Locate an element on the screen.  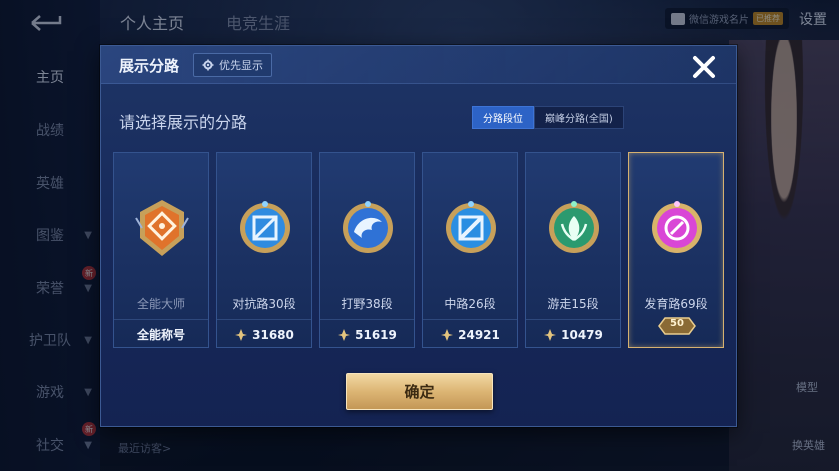
lane-card-top: 对抗路30段 31680 is located at coordinates (264, 250).